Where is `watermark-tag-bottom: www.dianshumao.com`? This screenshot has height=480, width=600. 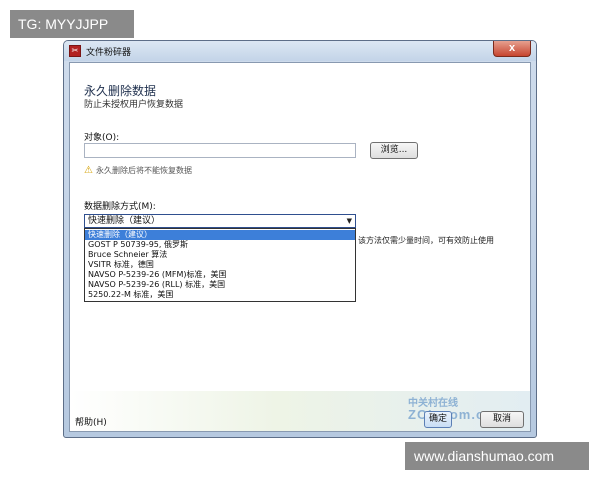 watermark-tag-bottom: www.dianshumao.com is located at coordinates (497, 456).